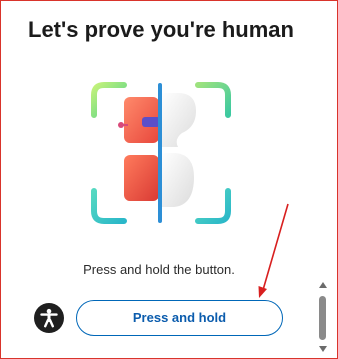 The height and width of the screenshot is (359, 338). Describe the element at coordinates (161, 29) in the screenshot. I see `page-title: Let's prove you're human` at that location.